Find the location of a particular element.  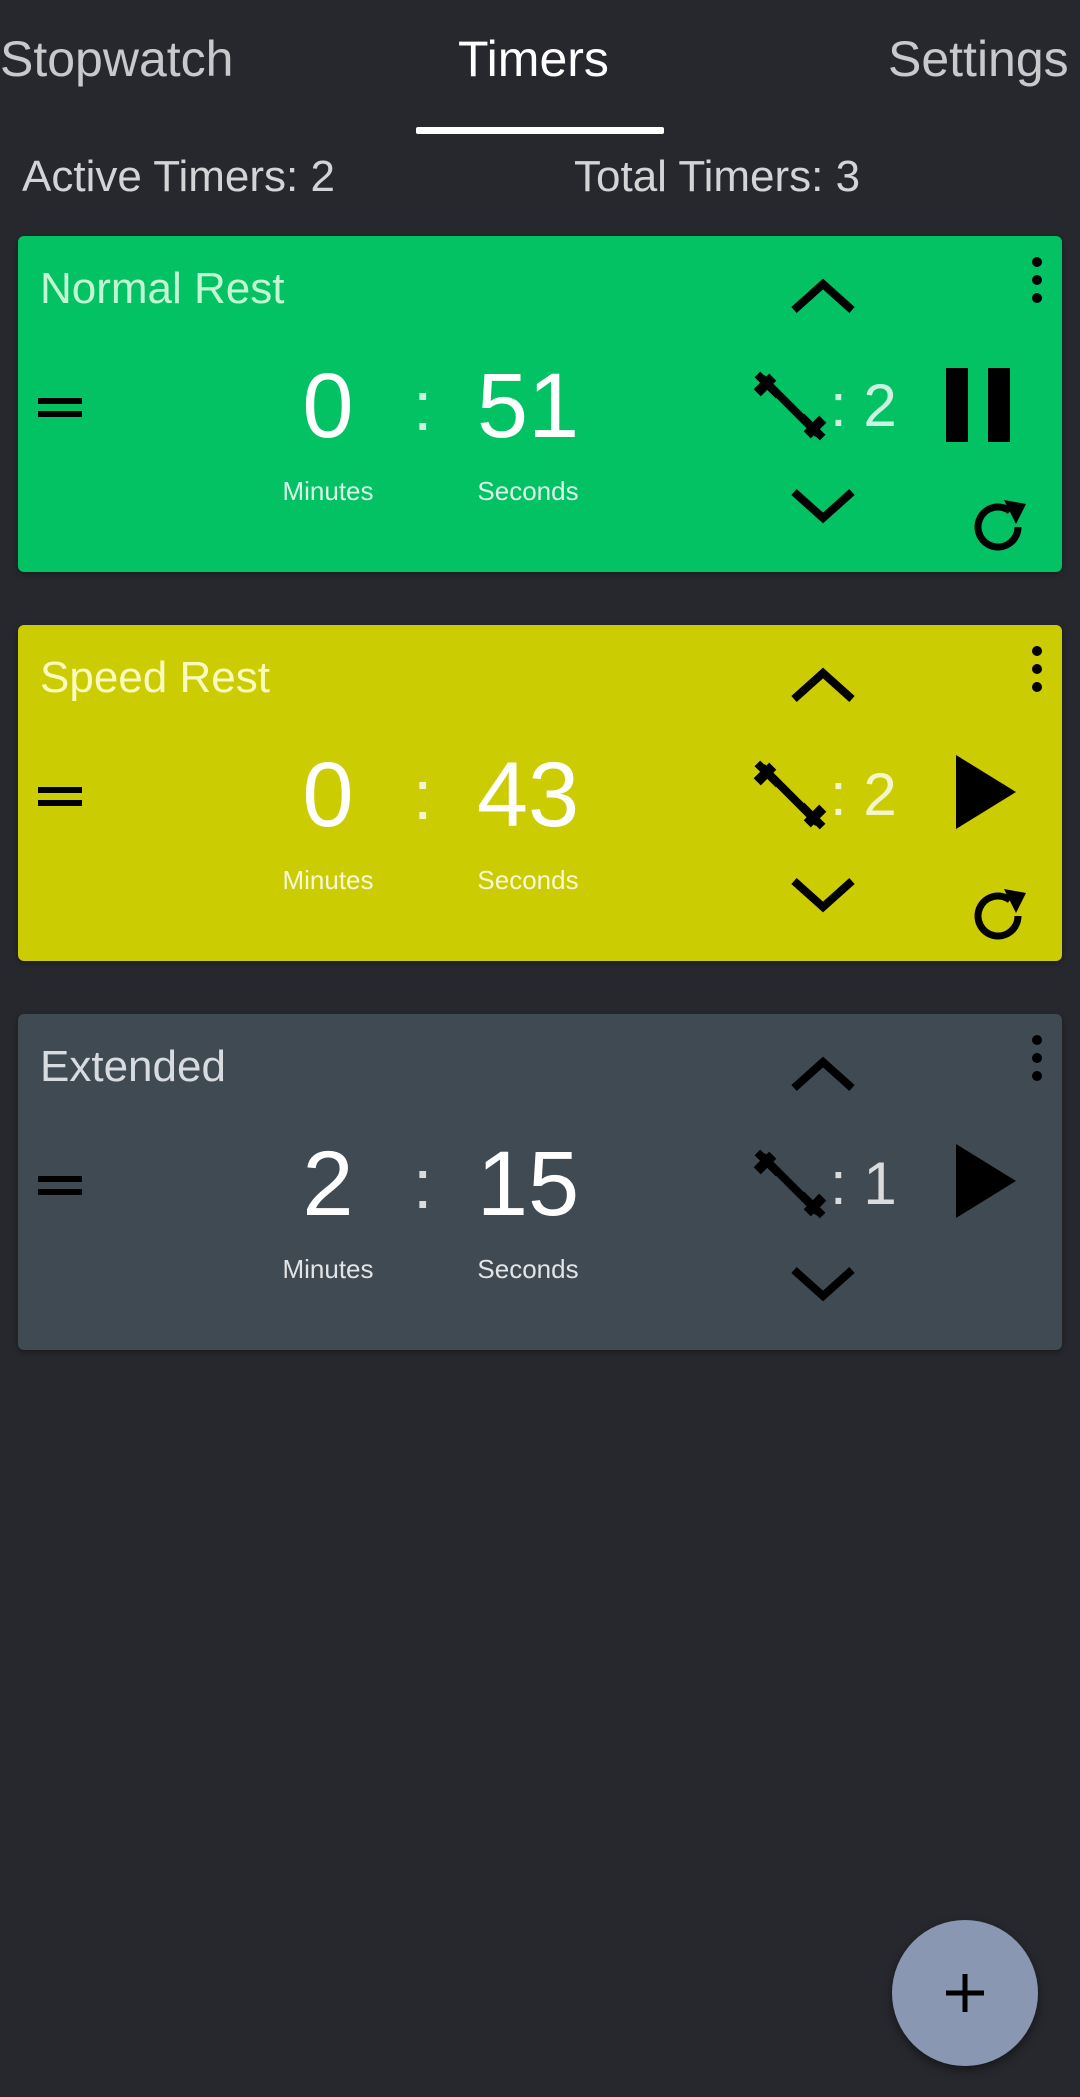

seconds-value: 43 is located at coordinates (528, 795).